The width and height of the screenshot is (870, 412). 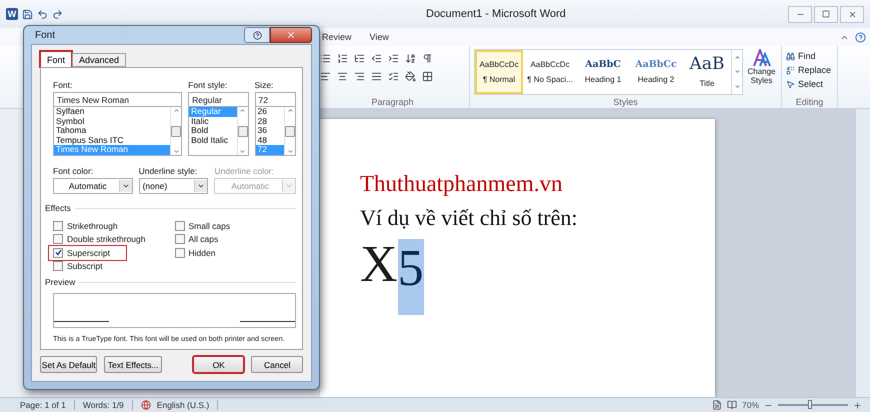 I want to click on style-item: AaBbCc Heading 2, so click(x=656, y=72).